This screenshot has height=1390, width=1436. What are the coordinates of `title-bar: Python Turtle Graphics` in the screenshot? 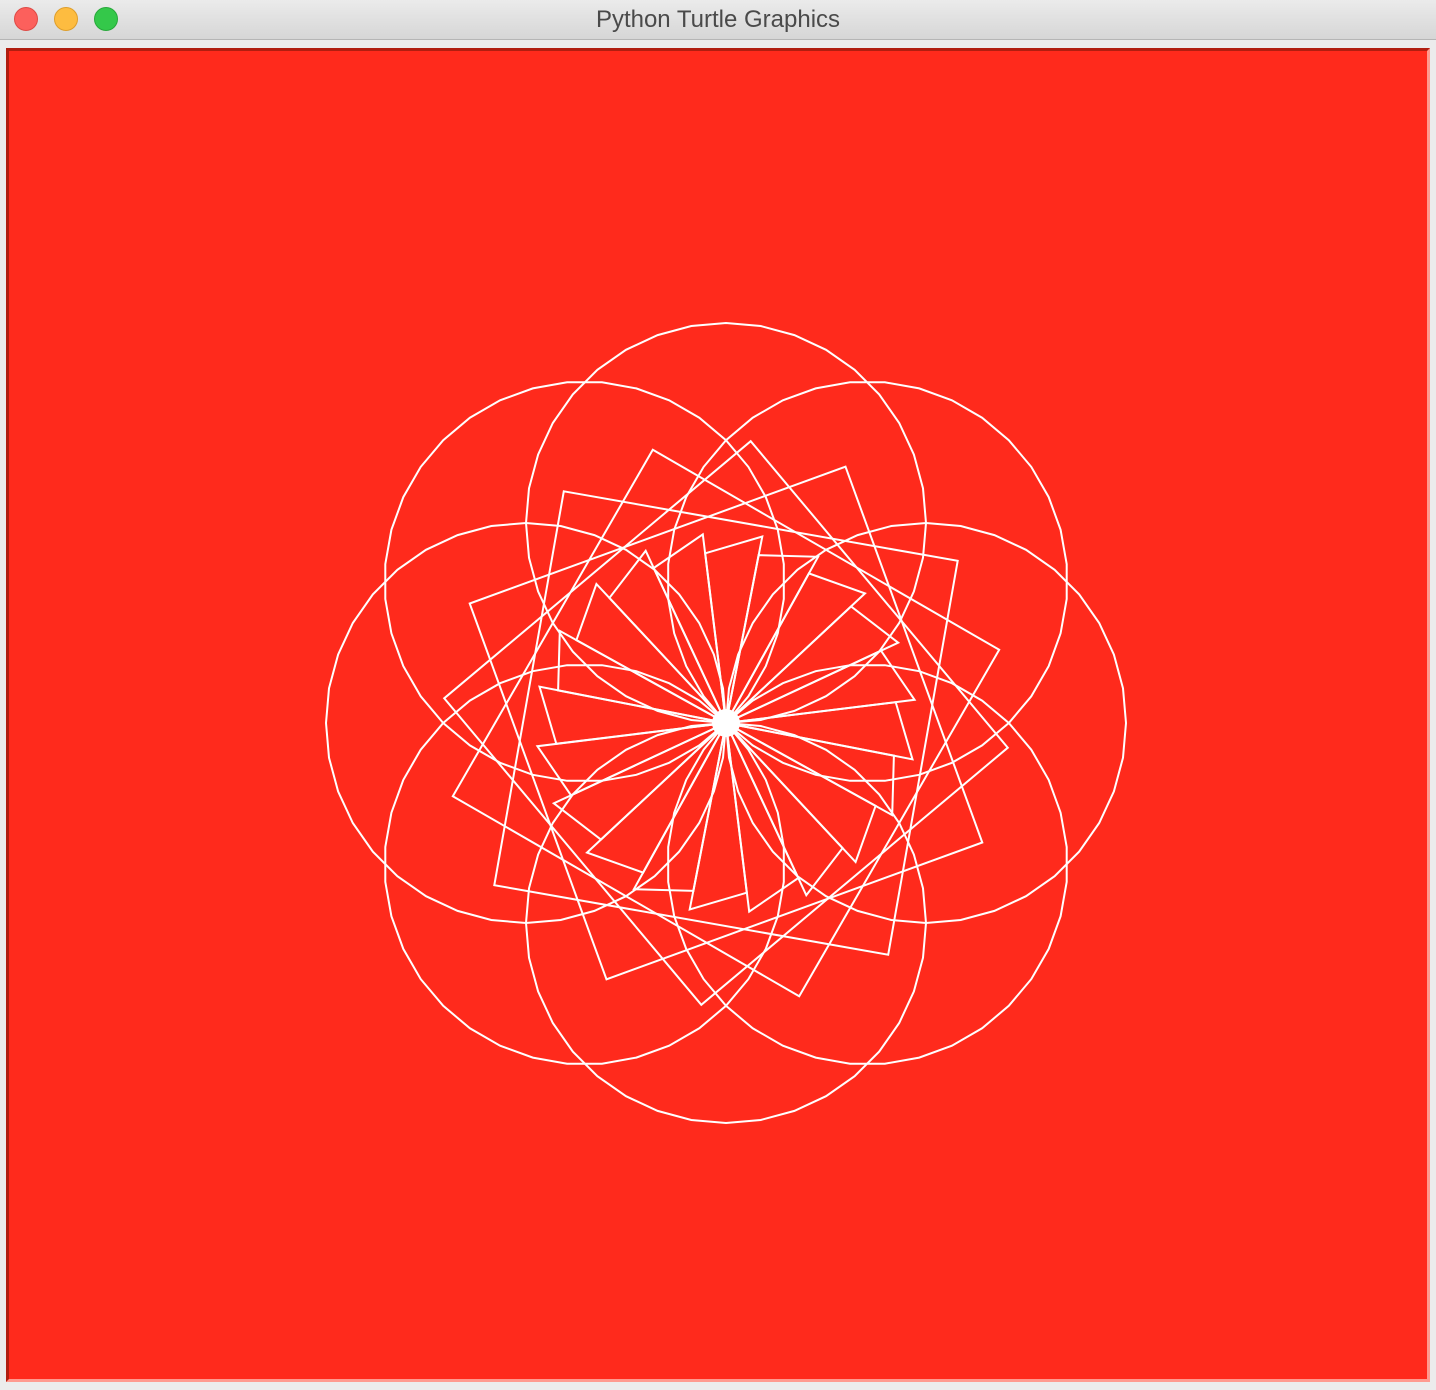 It's located at (718, 20).